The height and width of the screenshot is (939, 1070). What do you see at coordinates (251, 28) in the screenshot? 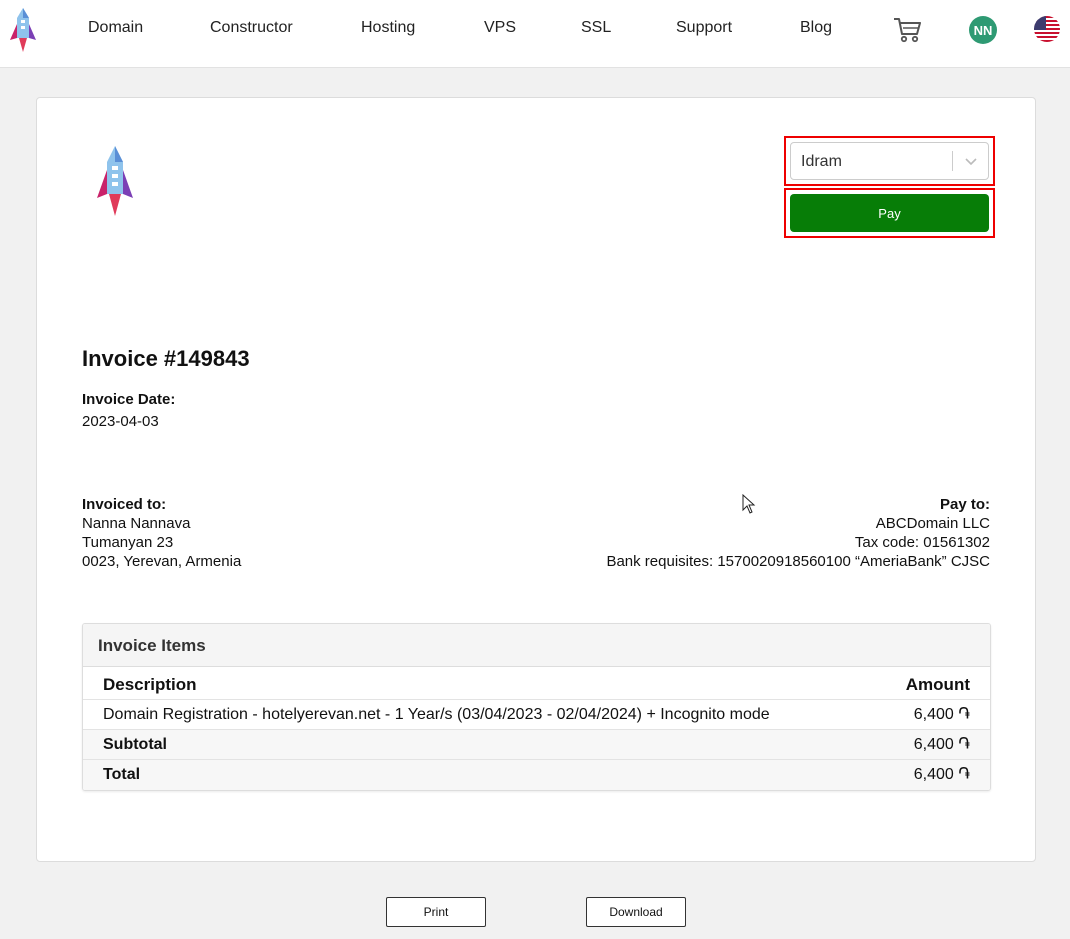
I see `nav-constructor: Constructor` at bounding box center [251, 28].